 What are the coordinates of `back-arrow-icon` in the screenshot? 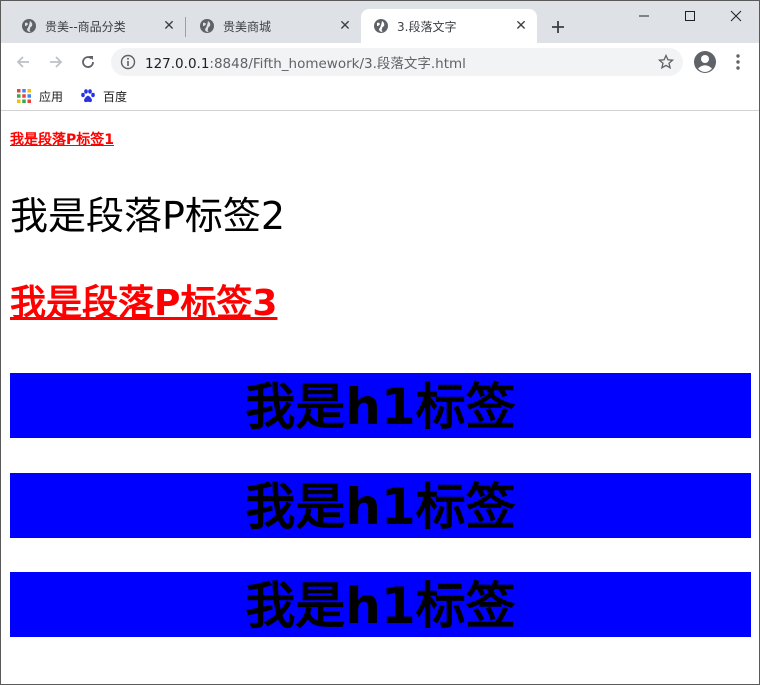 It's located at (22, 62).